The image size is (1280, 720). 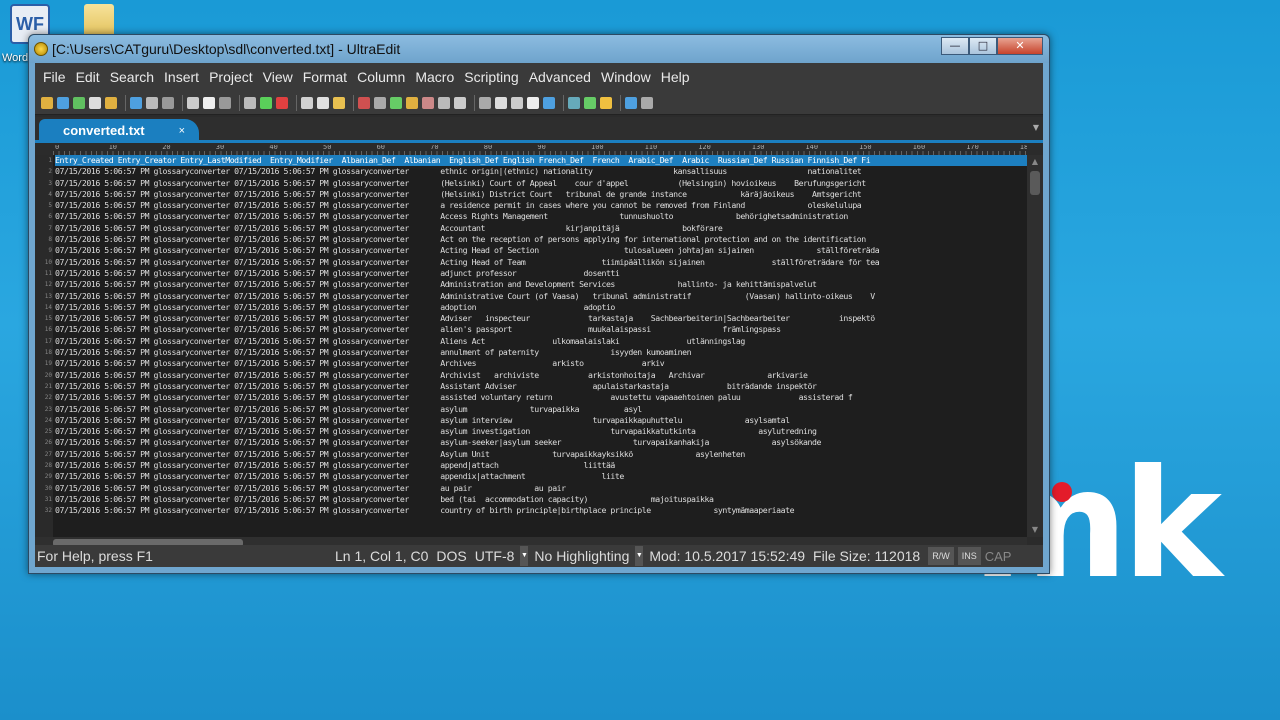 I want to click on vertical-scrollbar: ▲ ▼, so click(x=1035, y=346).